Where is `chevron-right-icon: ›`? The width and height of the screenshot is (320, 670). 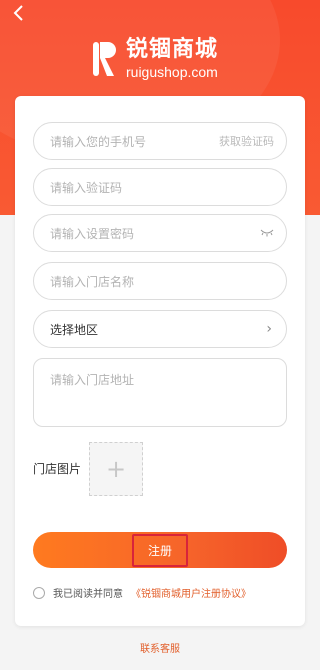
chevron-right-icon: › is located at coordinates (269, 329).